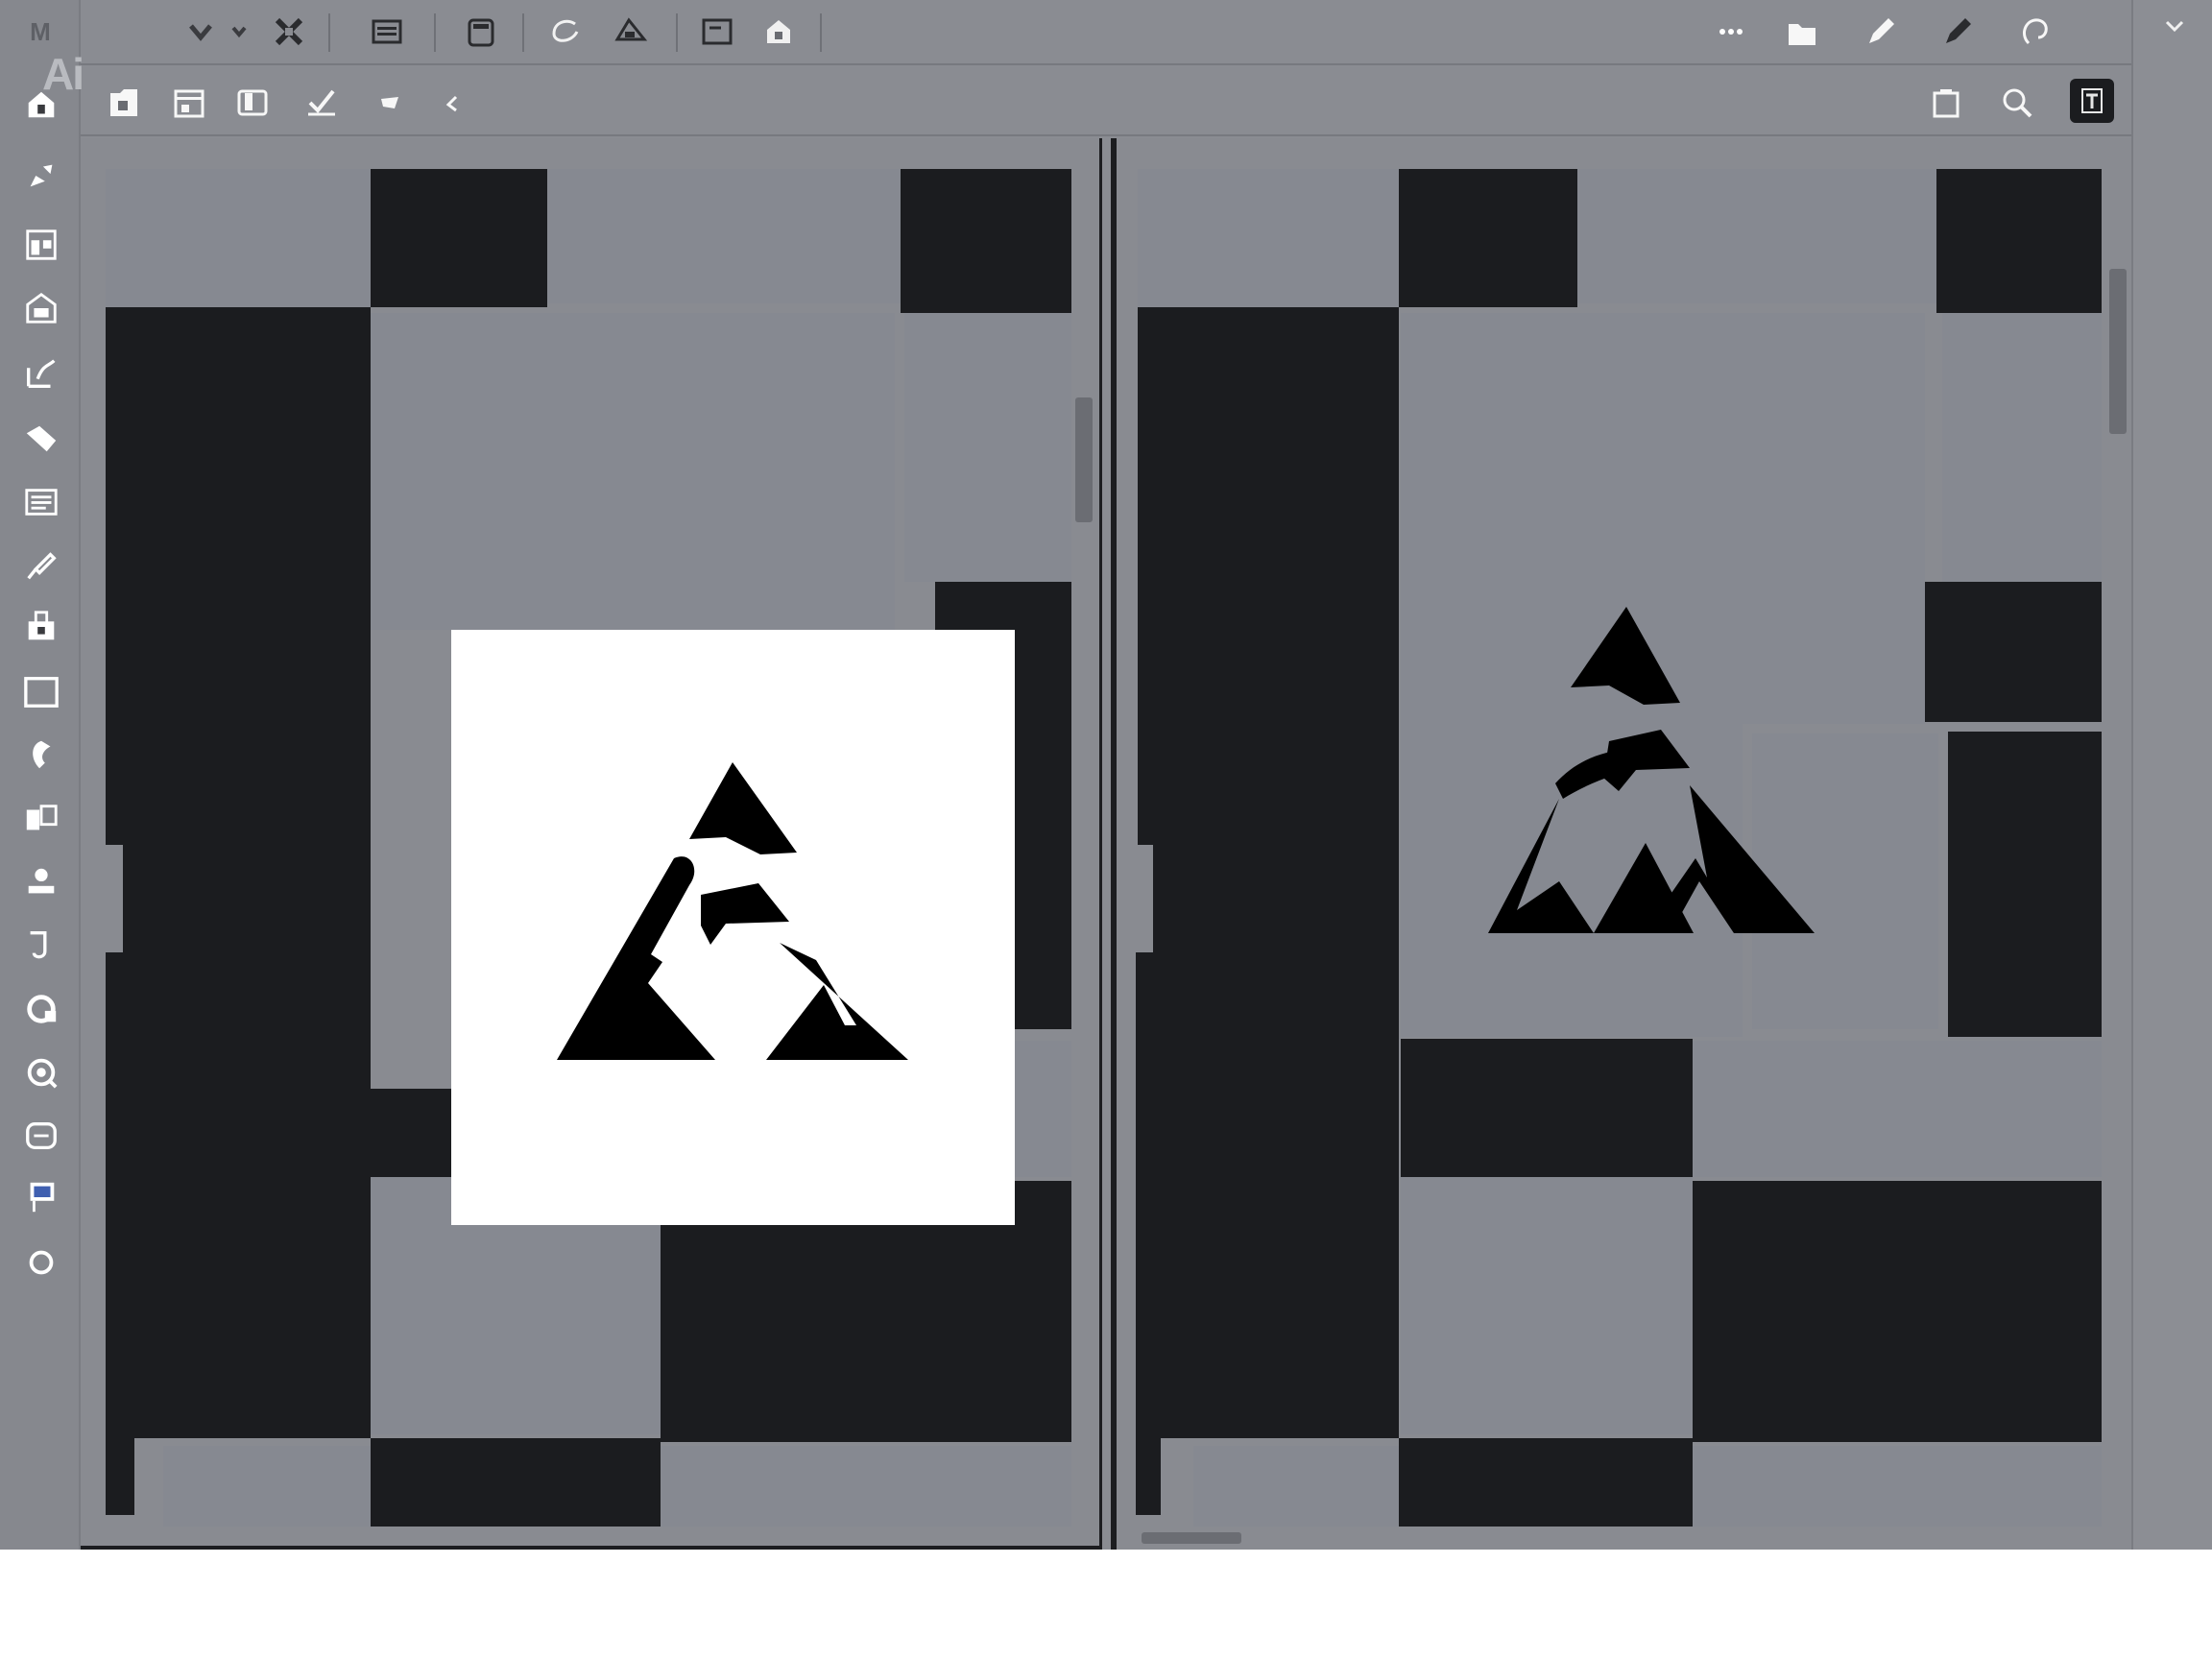 This screenshot has height=1659, width=2212. Describe the element at coordinates (41, 1197) in the screenshot. I see `screen-mode-icon` at that location.